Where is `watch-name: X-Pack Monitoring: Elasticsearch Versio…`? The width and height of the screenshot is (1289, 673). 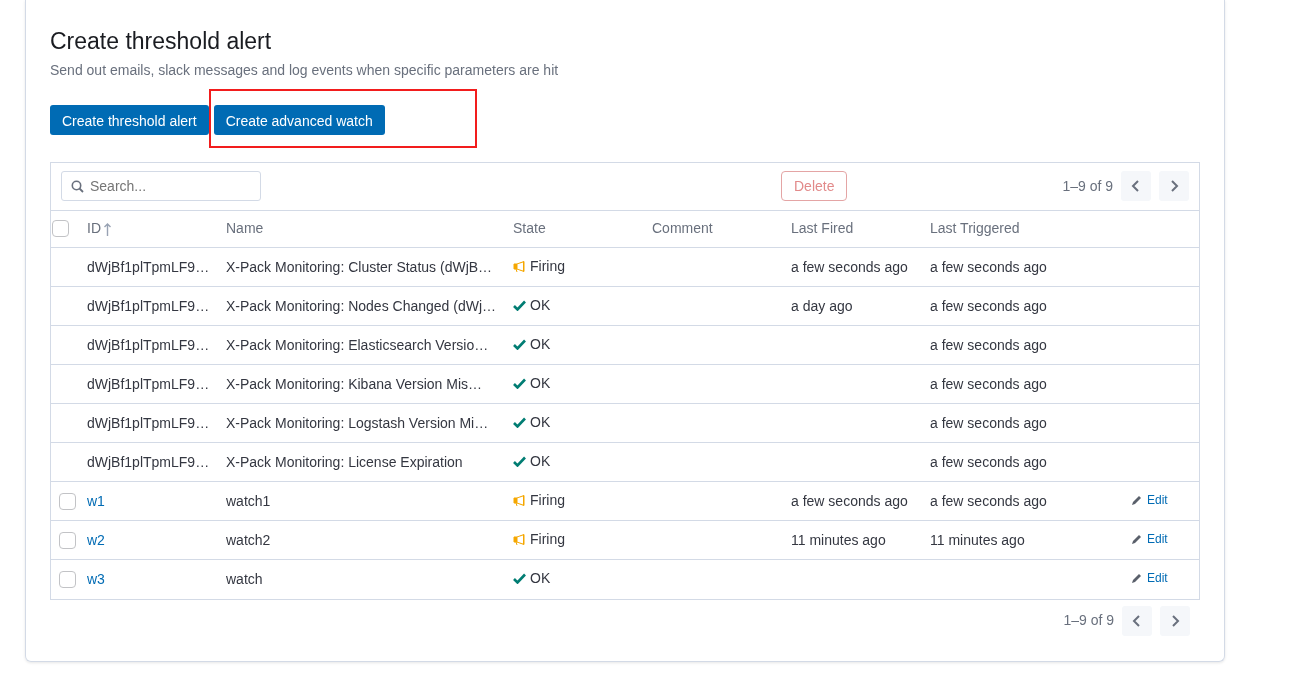 watch-name: X-Pack Monitoring: Elasticsearch Versio… is located at coordinates (357, 344).